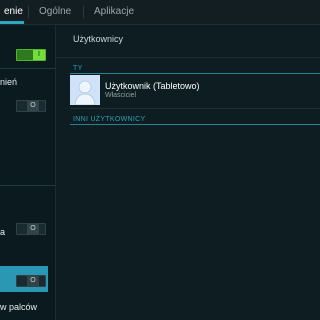 Image resolution: width=320 pixels, height=320 pixels. I want to click on sidebar-toggle-a: O, so click(31, 229).